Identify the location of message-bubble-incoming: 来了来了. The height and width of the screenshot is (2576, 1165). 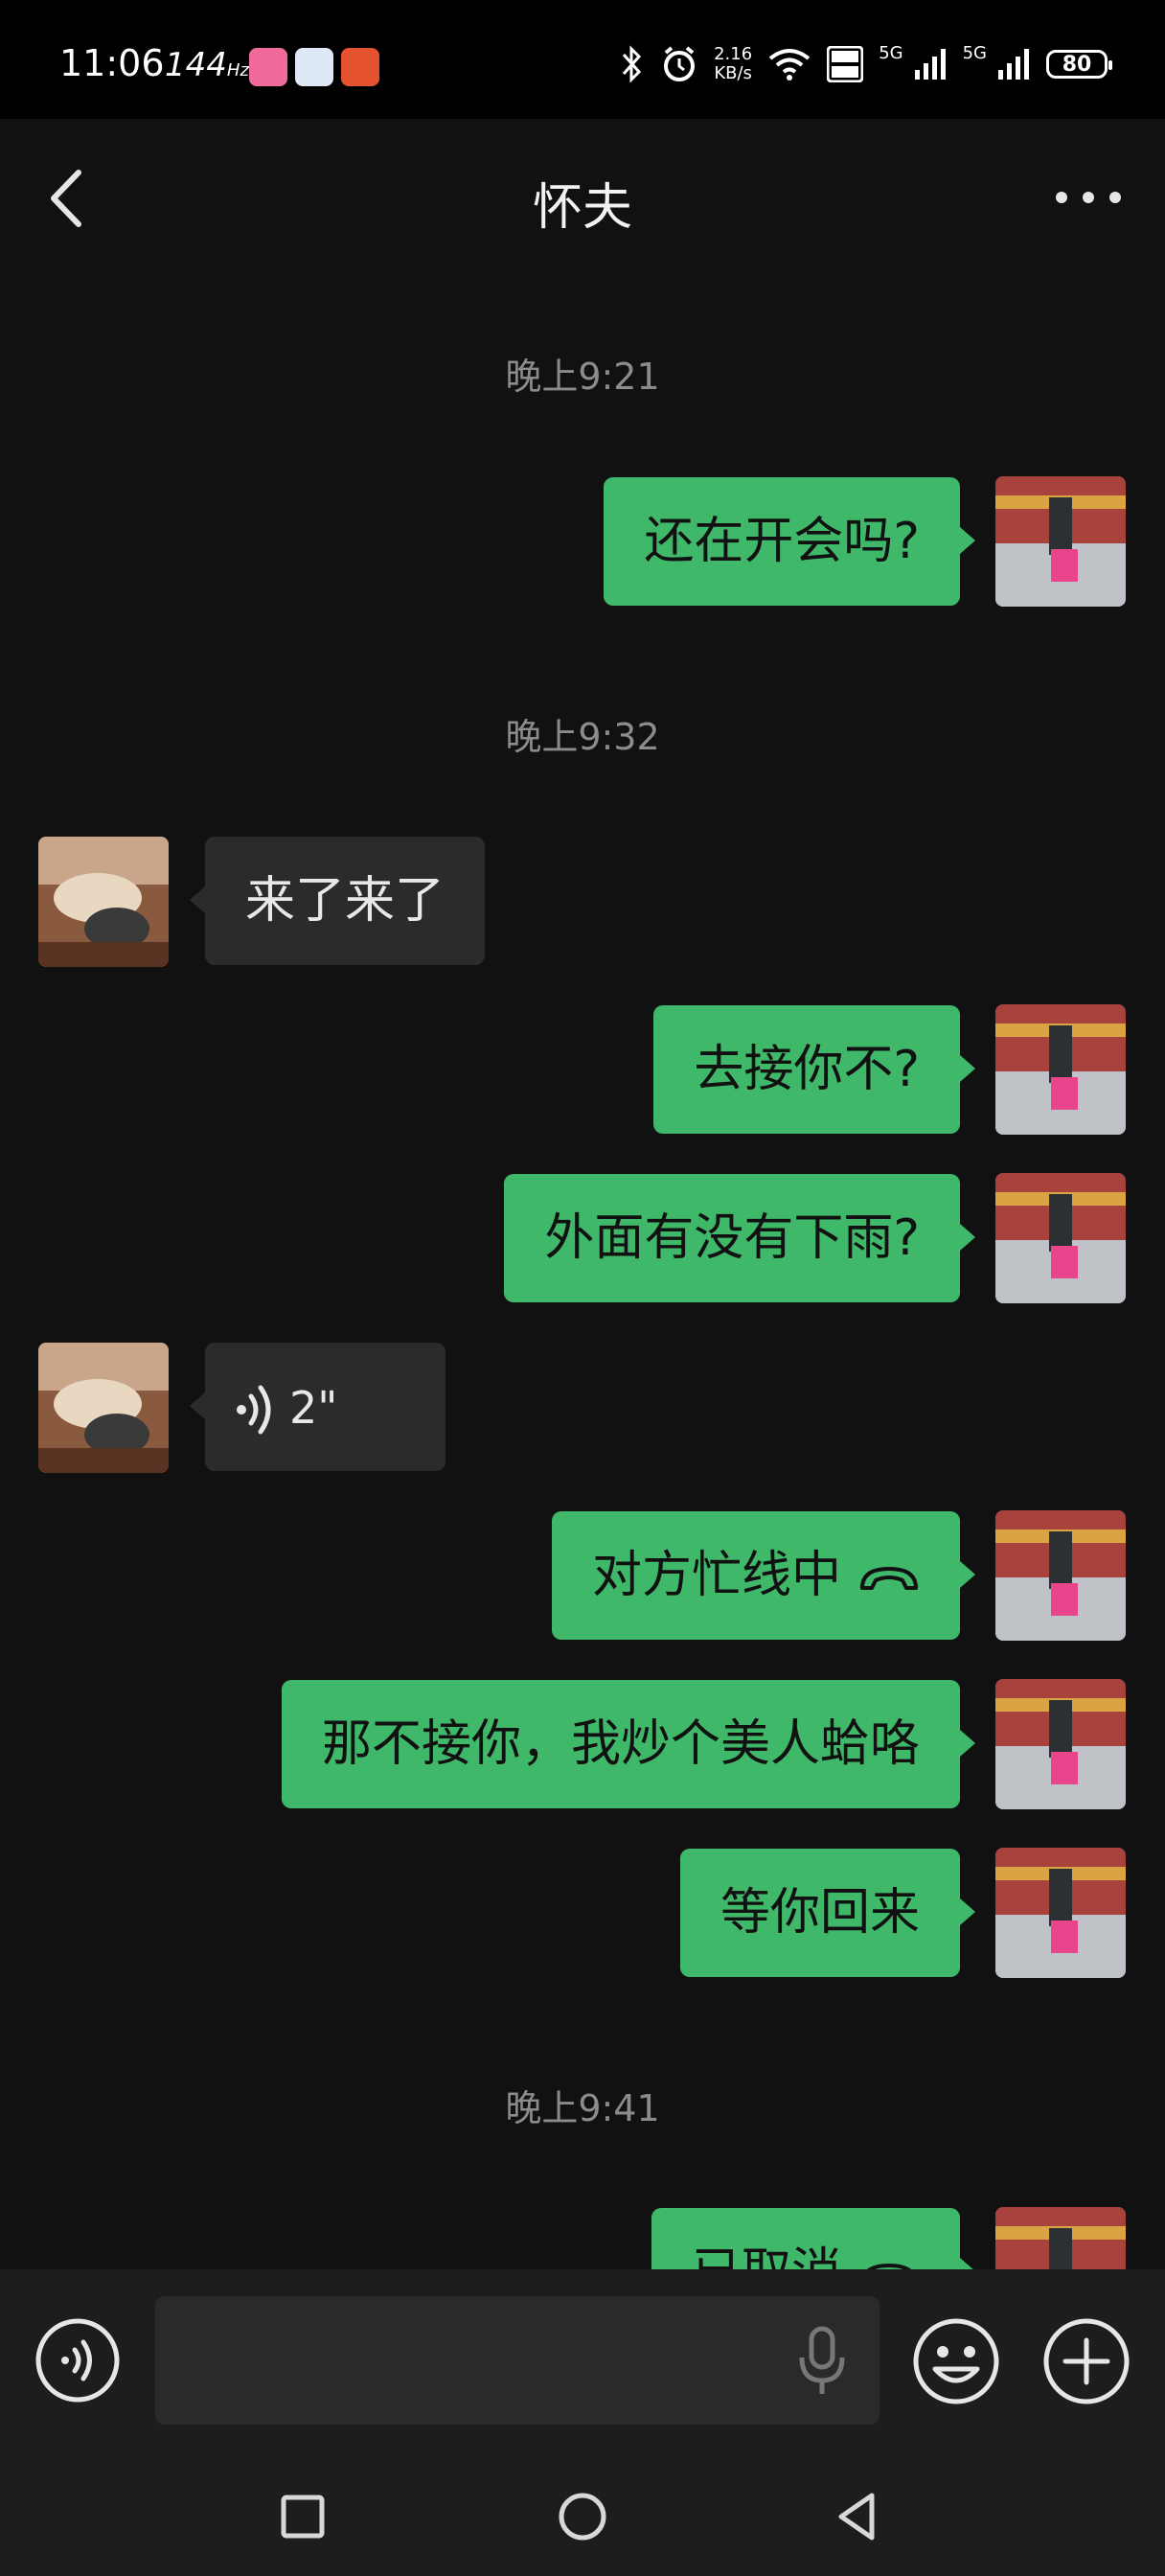
(338, 901).